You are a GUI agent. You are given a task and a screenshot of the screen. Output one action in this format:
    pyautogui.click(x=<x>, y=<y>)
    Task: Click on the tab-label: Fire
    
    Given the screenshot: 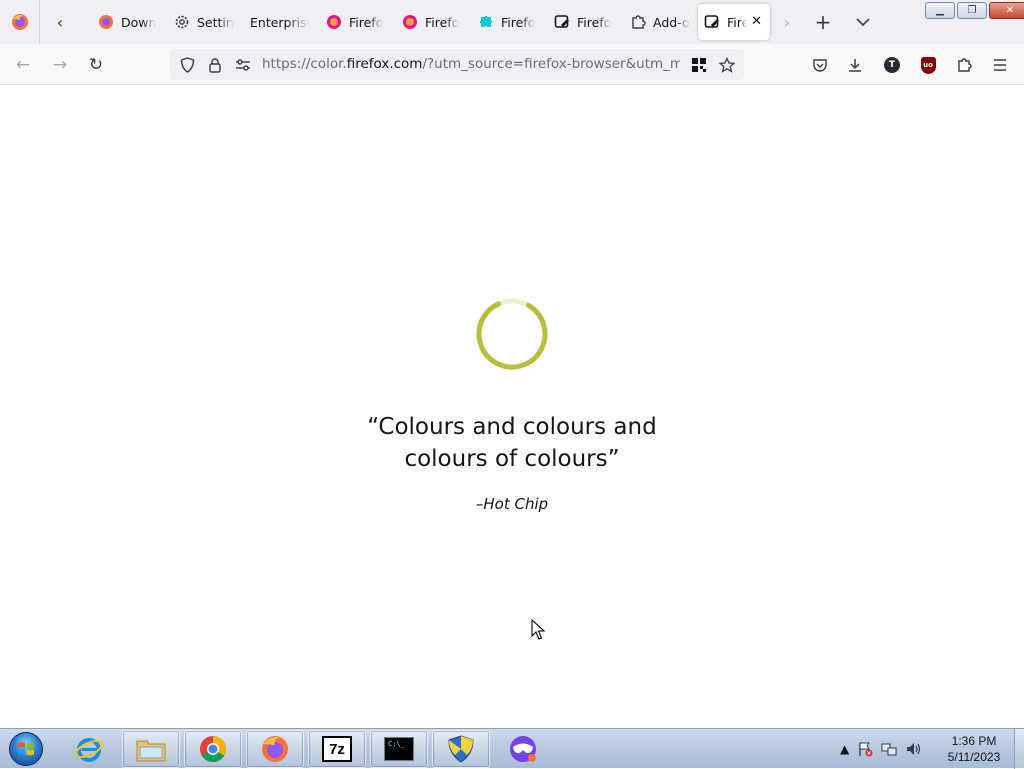 What is the action you would take?
    pyautogui.click(x=737, y=22)
    